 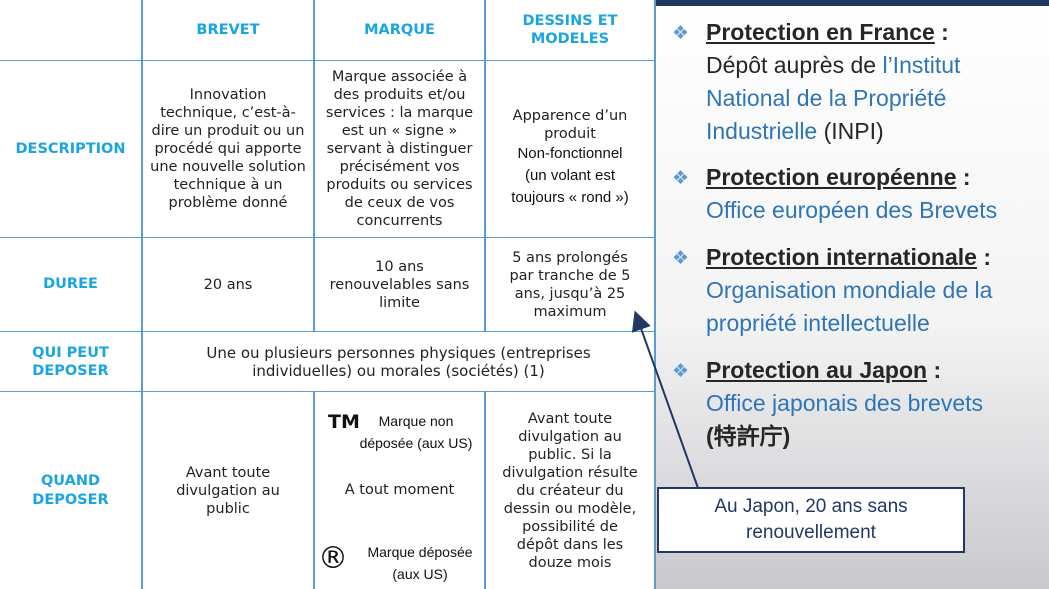 I want to click on header-brevet: BREVET, so click(x=228, y=29).